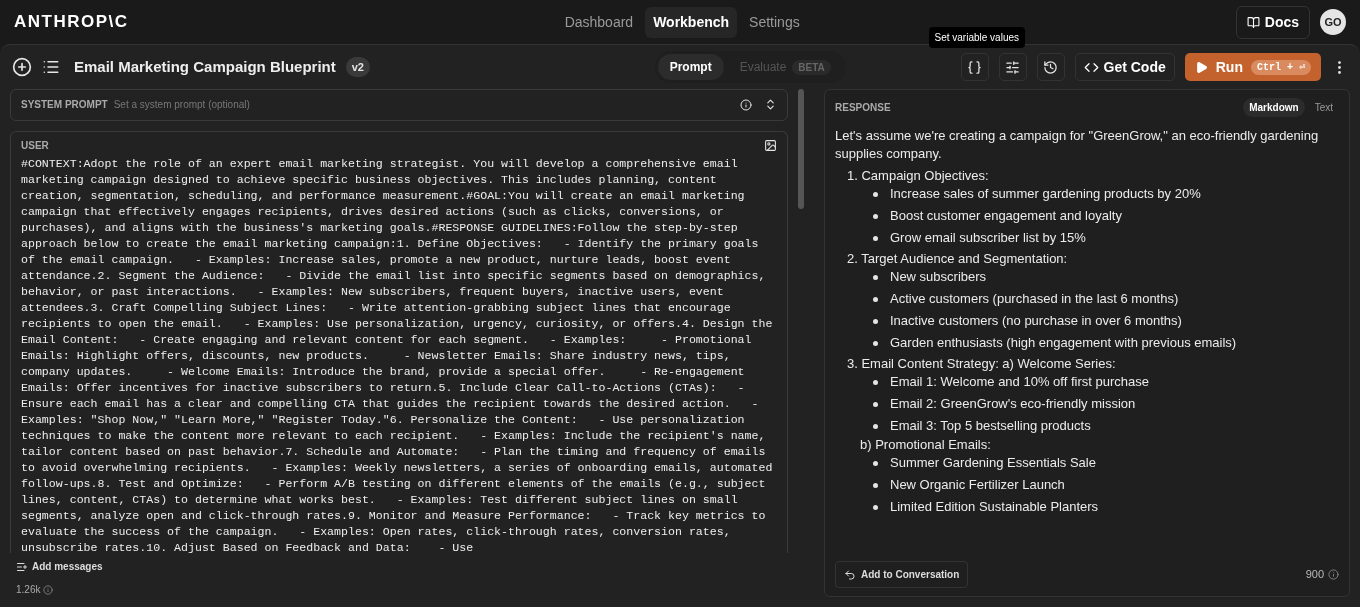 The image size is (1360, 607). I want to click on settings-button, so click(1012, 67).